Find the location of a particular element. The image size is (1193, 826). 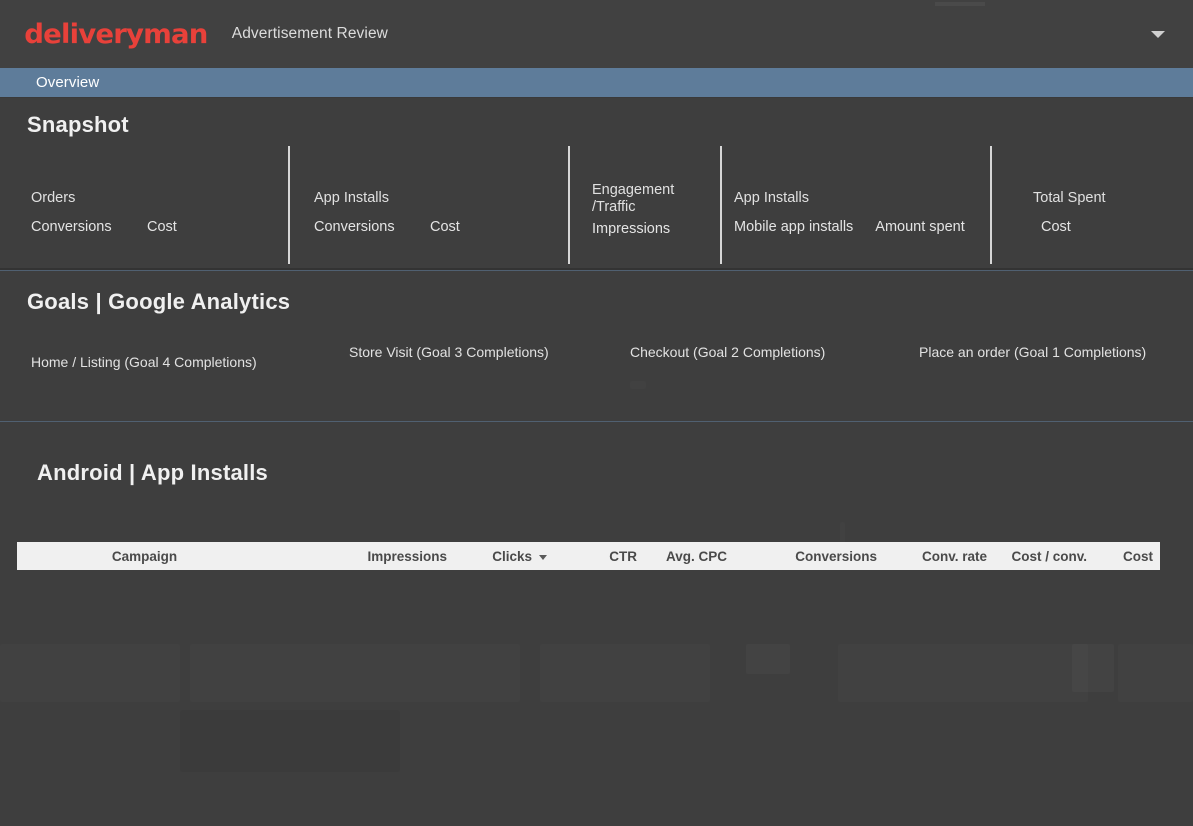

top-header: deliveryman Advertisement Review is located at coordinates (596, 34).